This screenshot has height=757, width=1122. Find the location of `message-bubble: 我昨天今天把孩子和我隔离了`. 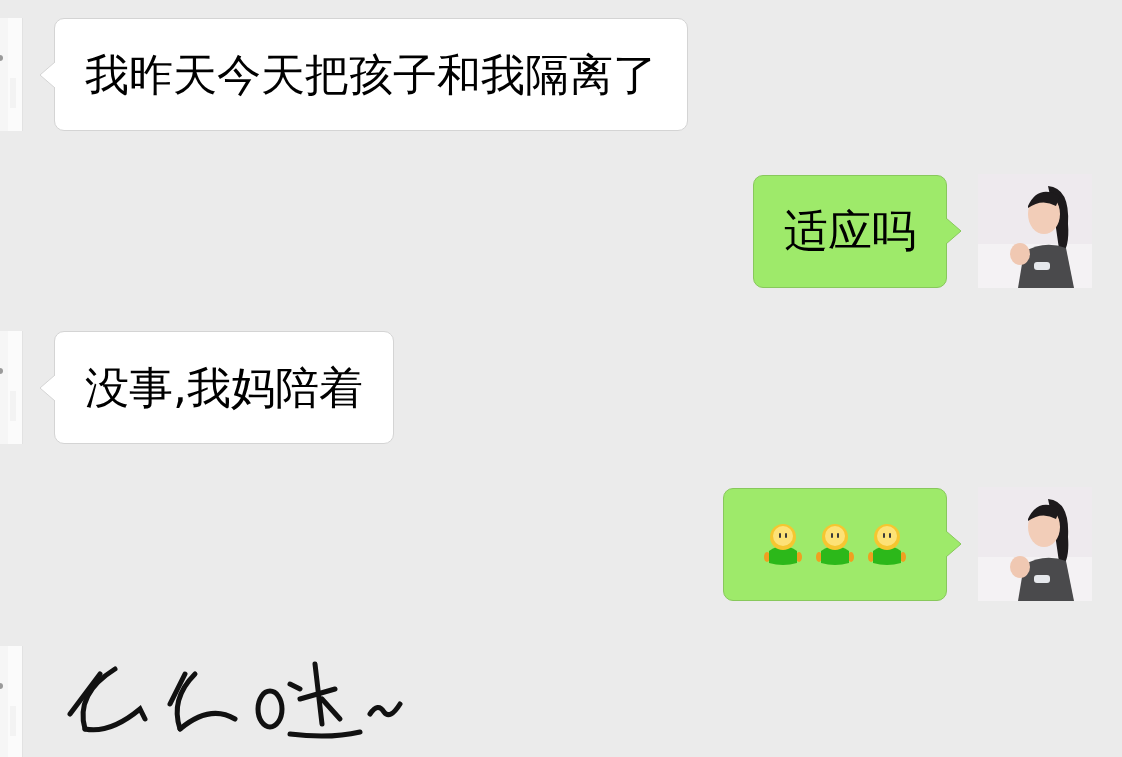

message-bubble: 我昨天今天把孩子和我隔离了 is located at coordinates (371, 74).